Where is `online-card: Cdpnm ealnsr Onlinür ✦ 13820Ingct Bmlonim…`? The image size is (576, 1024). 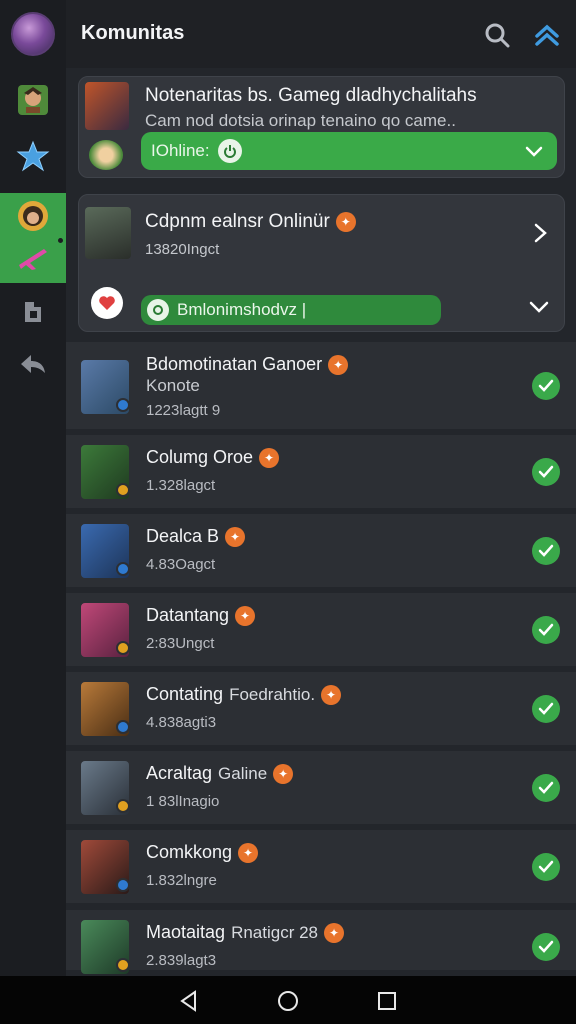
online-card: Cdpnm ealnsr Onlinür ✦ 13820Ingct Bmlonim… is located at coordinates (321, 263).